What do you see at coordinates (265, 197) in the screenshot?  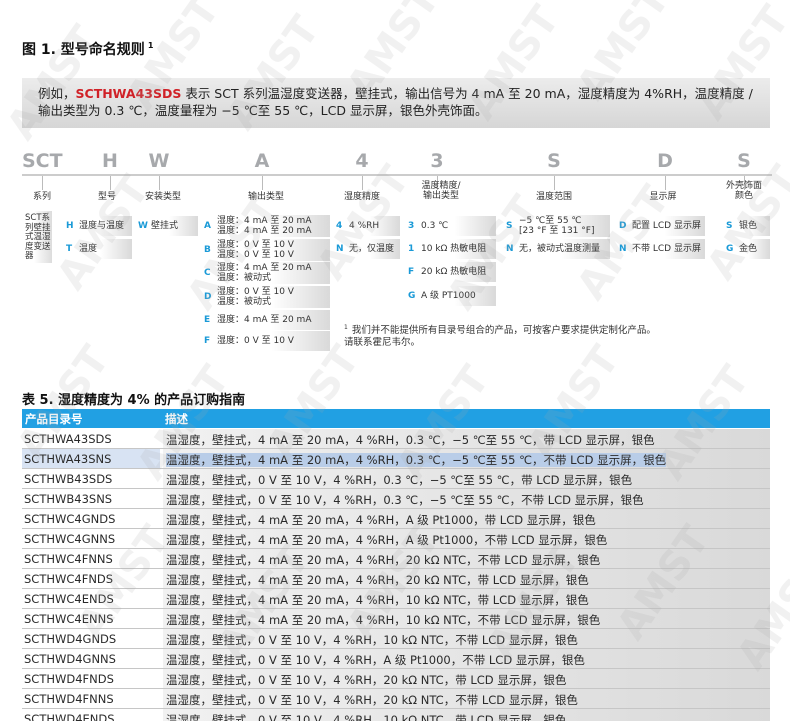 I see `label-output: 输出类型` at bounding box center [265, 197].